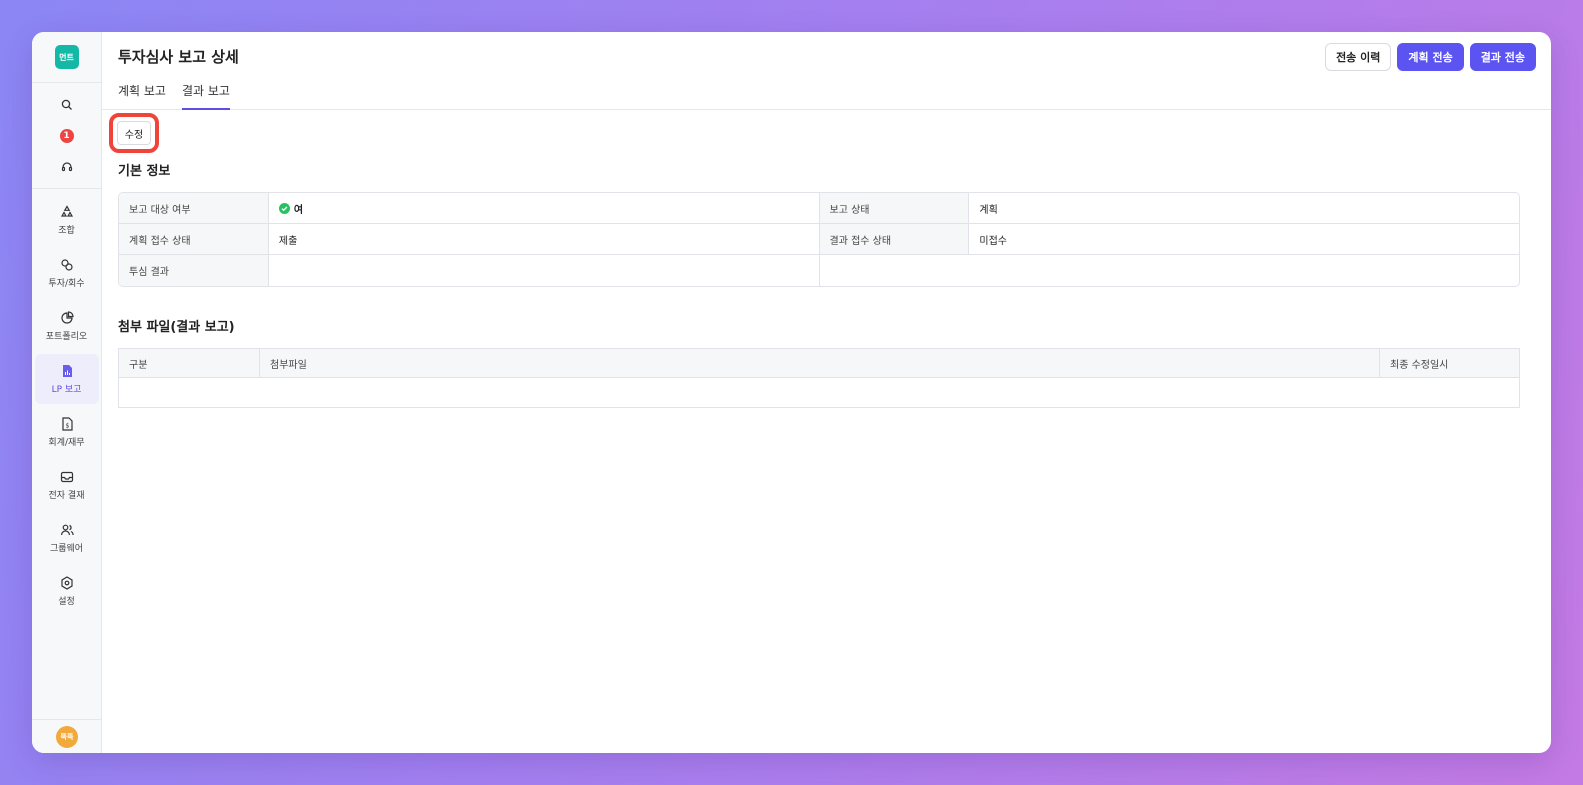 This screenshot has width=1583, height=785. I want to click on plan-receipt-value: 제출, so click(544, 239).